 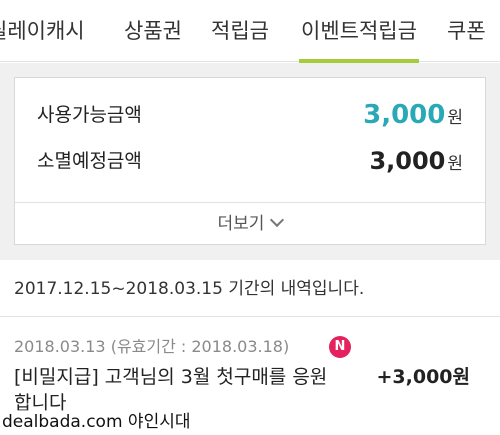 I want to click on tab-coupon: 쿠폰, so click(x=466, y=31).